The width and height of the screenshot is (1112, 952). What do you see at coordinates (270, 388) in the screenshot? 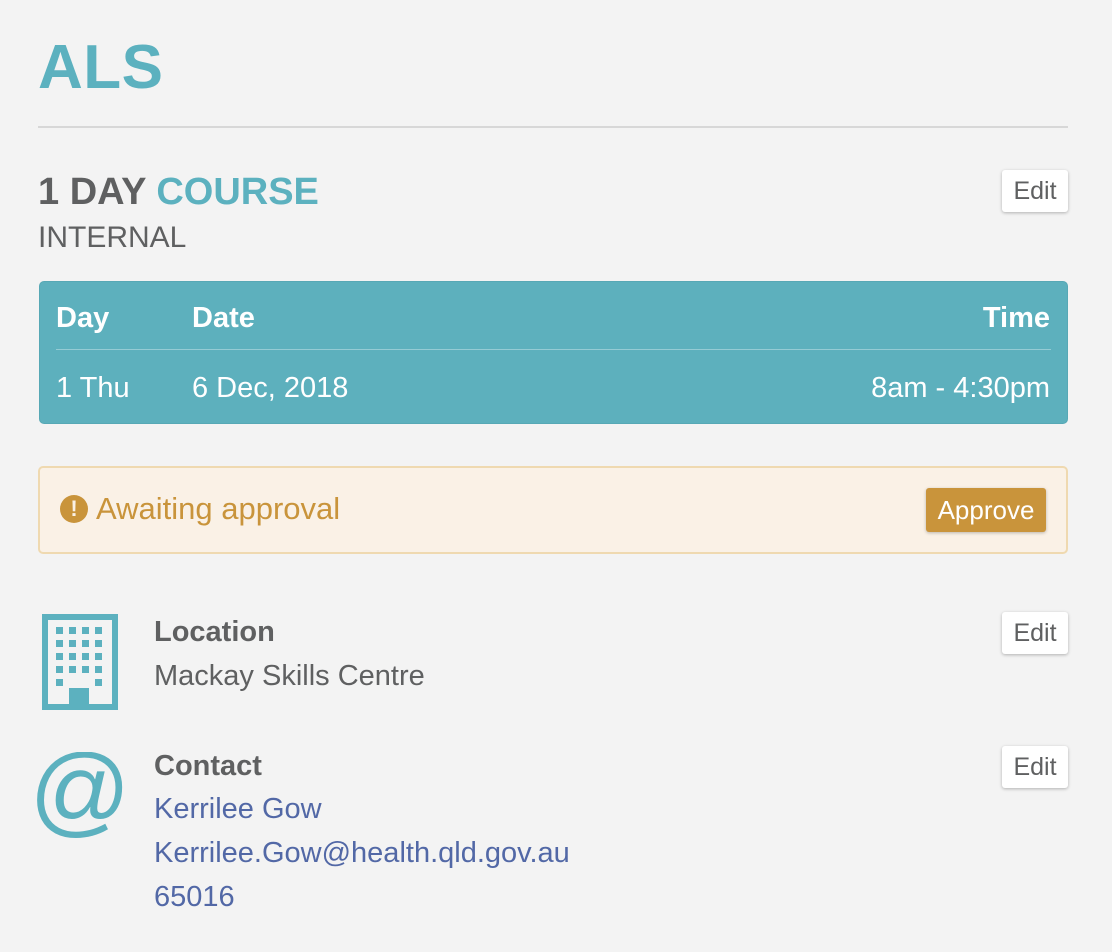
I see `schedule-row-date: 6 Dec, 2018` at bounding box center [270, 388].